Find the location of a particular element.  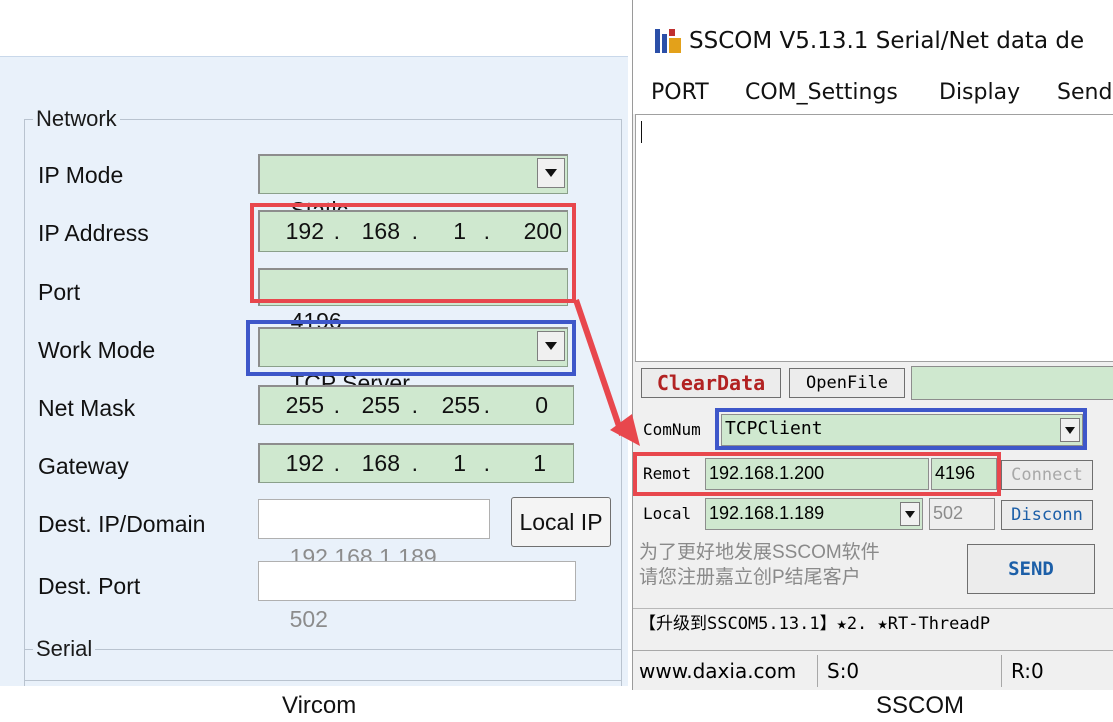

arrow-shaft is located at coordinates (599, 367).